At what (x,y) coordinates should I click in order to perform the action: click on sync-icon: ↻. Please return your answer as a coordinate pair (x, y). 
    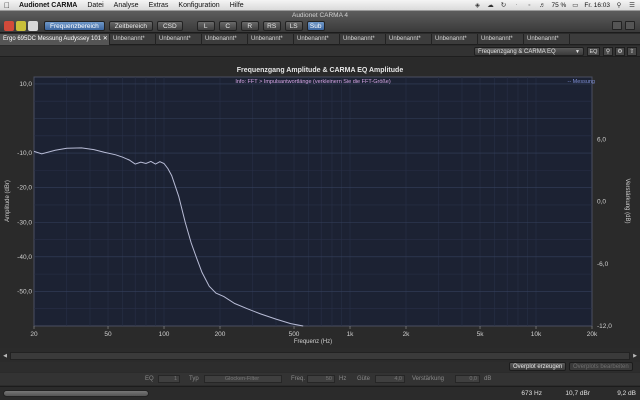
    Looking at the image, I should click on (504, 5).